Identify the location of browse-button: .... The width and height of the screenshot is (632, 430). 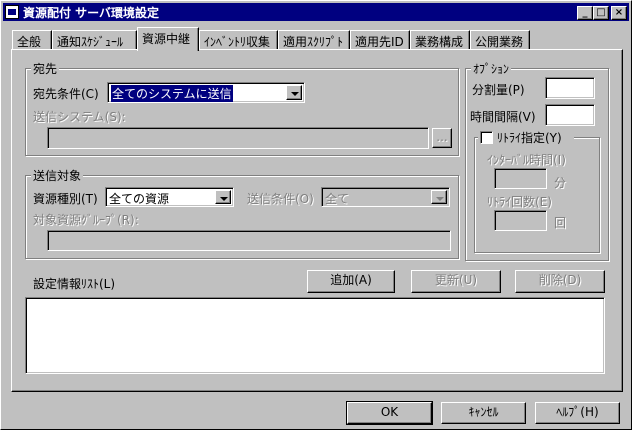
(442, 138).